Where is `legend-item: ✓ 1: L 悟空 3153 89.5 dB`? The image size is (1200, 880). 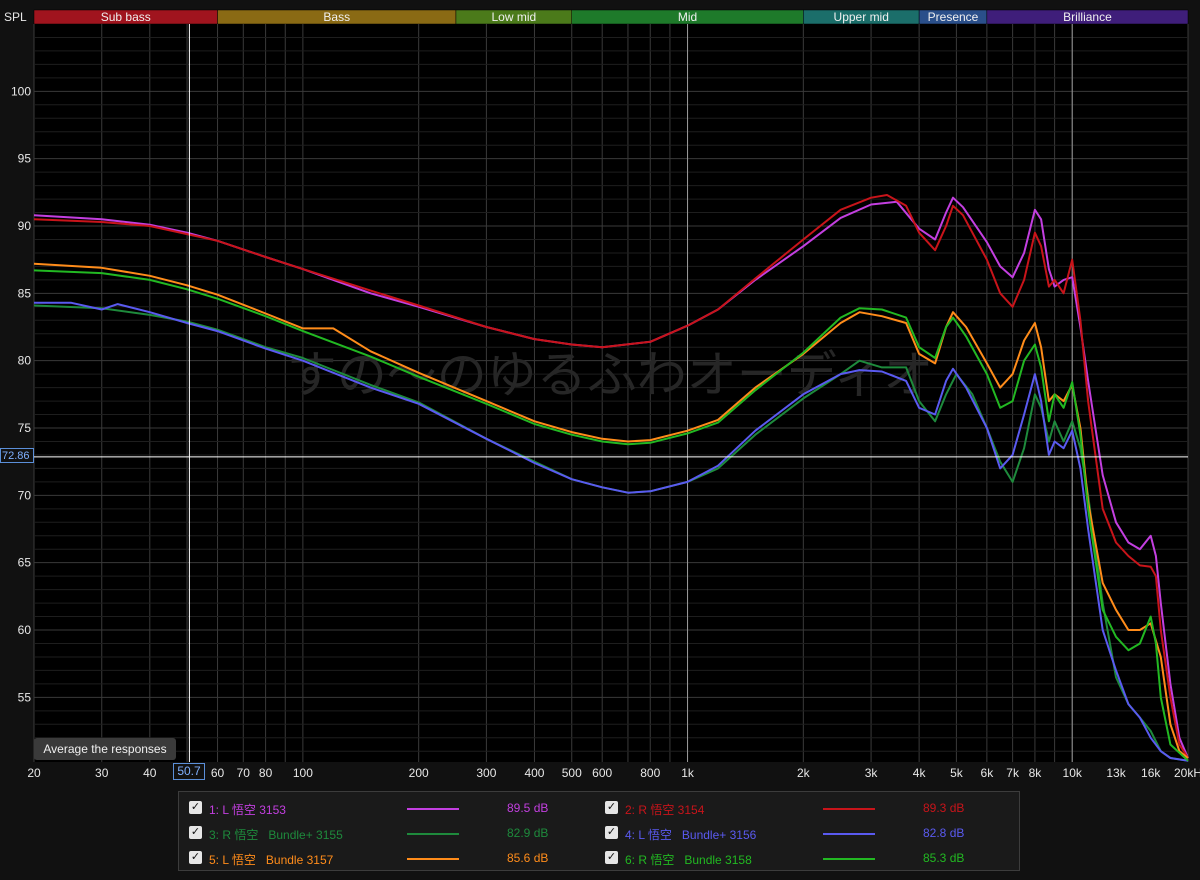 legend-item: ✓ 1: L 悟空 3153 89.5 dB is located at coordinates (389, 809).